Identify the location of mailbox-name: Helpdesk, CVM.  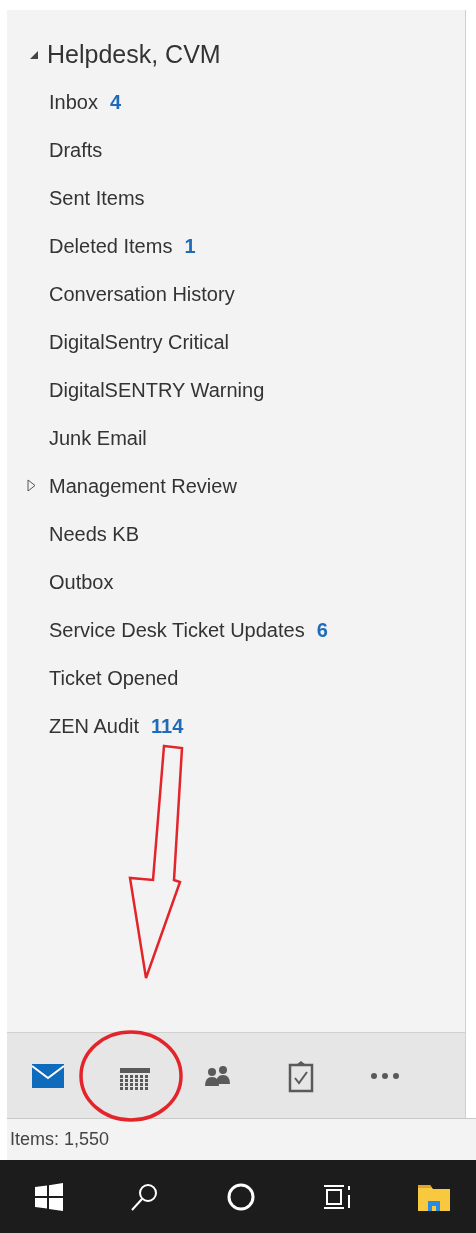
(134, 55).